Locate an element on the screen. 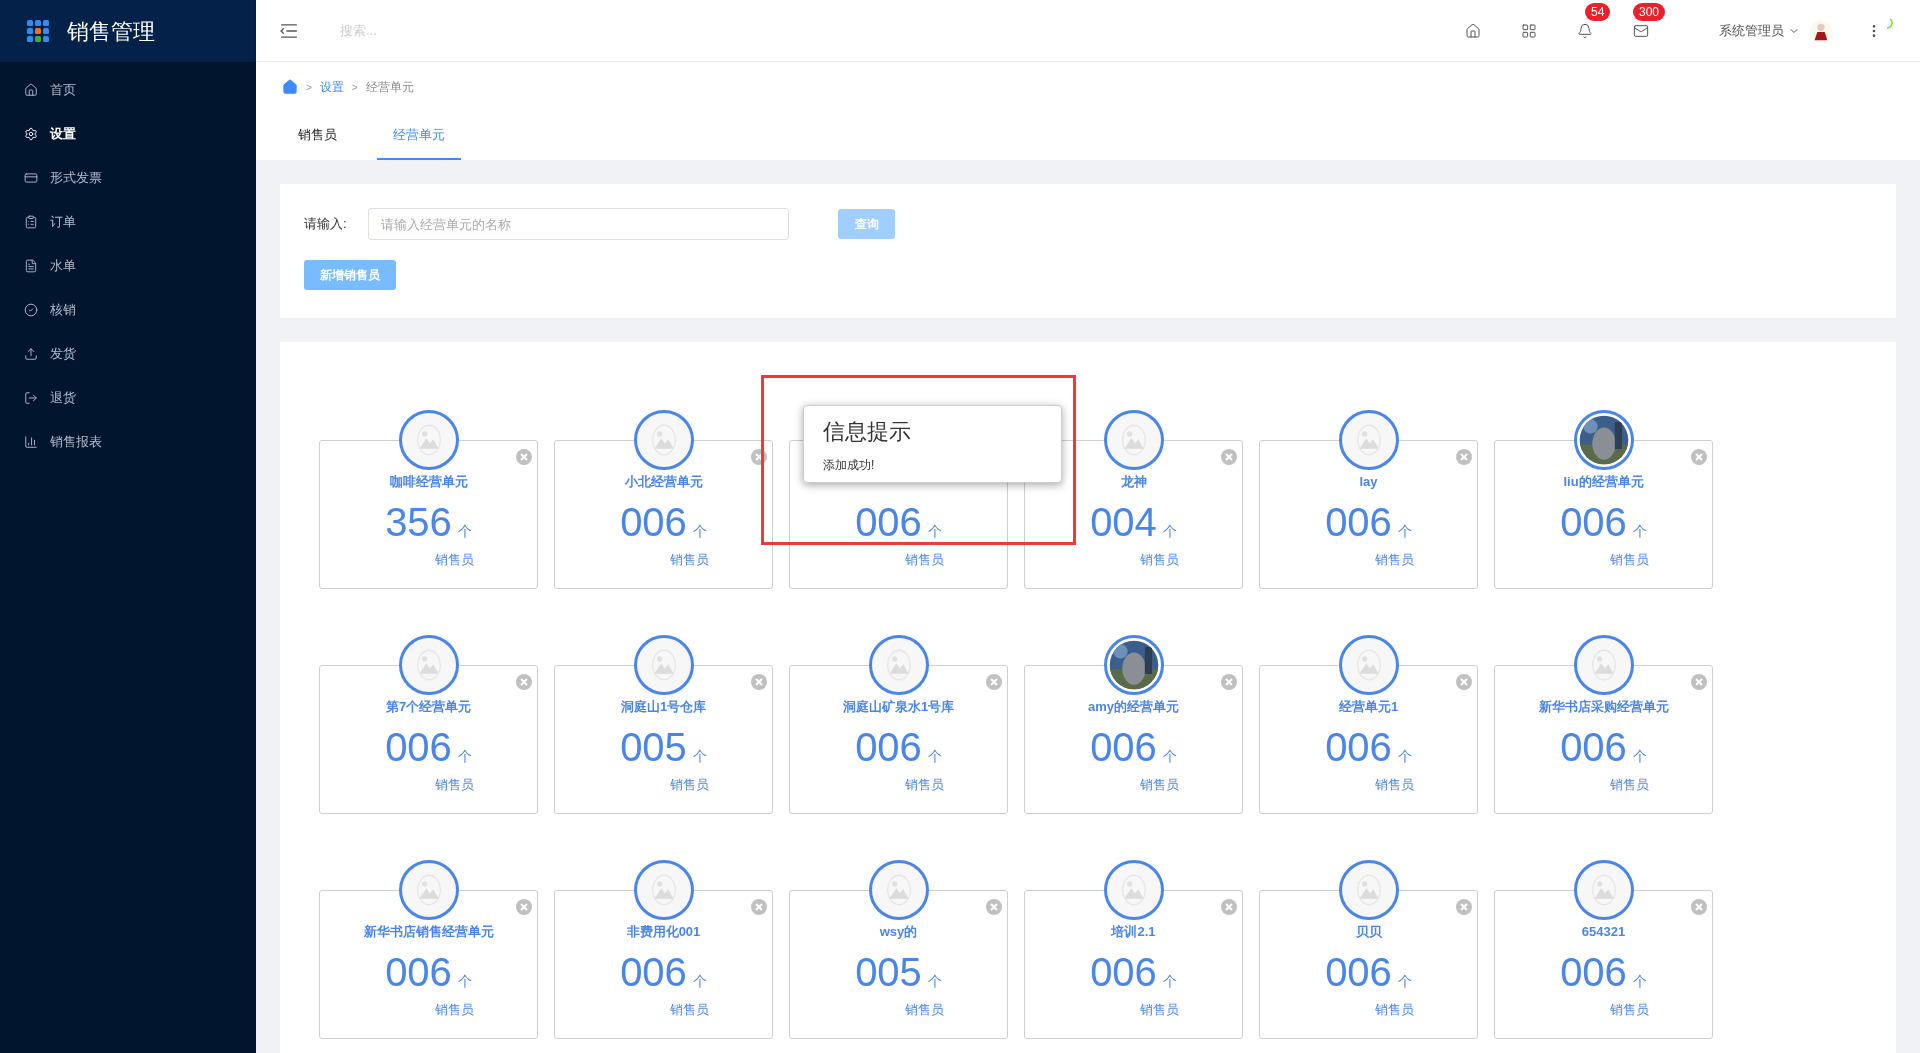 The width and height of the screenshot is (1920, 1053). sidebar-item: 核销 is located at coordinates (128, 310).